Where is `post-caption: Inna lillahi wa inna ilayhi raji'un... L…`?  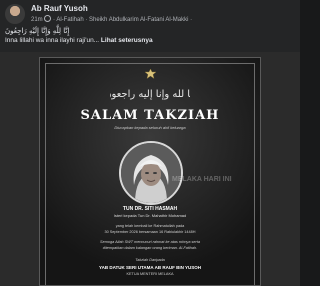
post-caption: Inna lillahi wa inna ilayhi raji'un... L… is located at coordinates (79, 40).